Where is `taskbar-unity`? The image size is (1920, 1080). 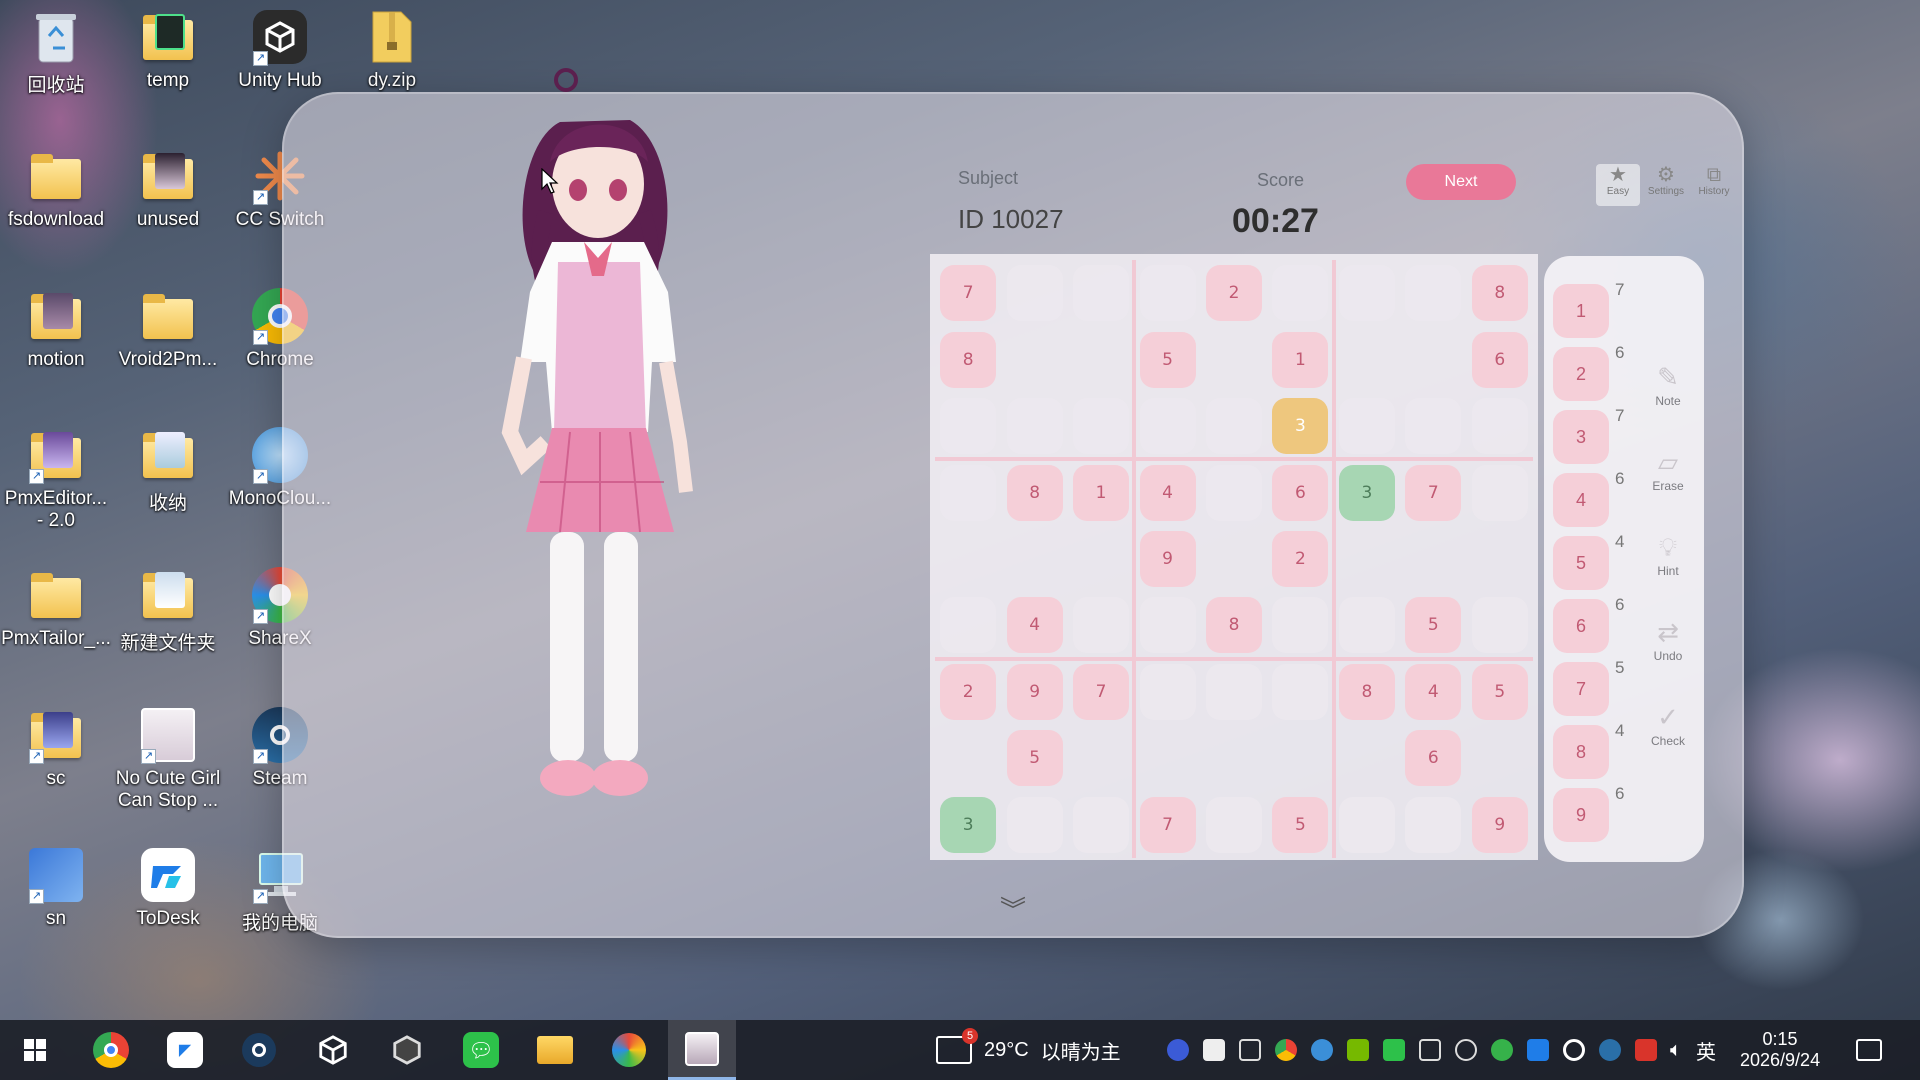 taskbar-unity is located at coordinates (407, 1050).